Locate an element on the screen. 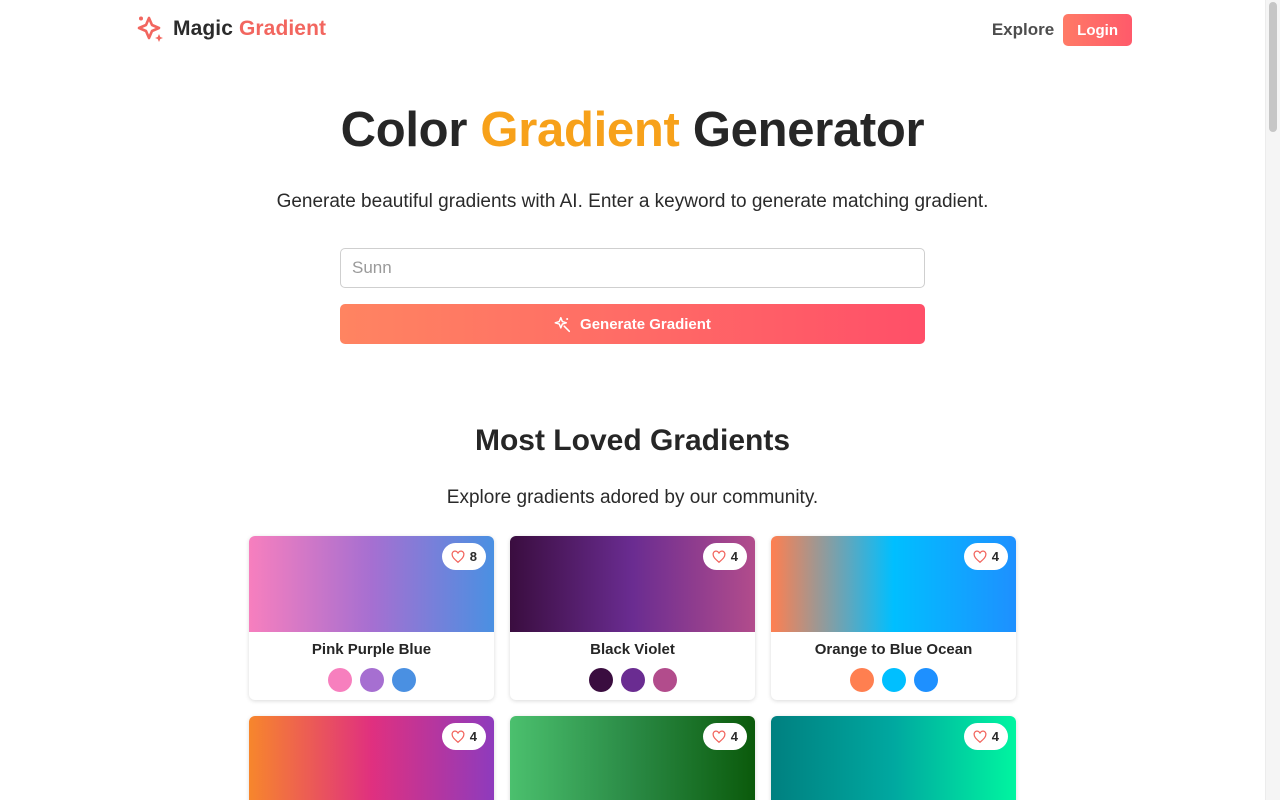 The width and height of the screenshot is (1280, 800). magic-wand-icon is located at coordinates (562, 324).